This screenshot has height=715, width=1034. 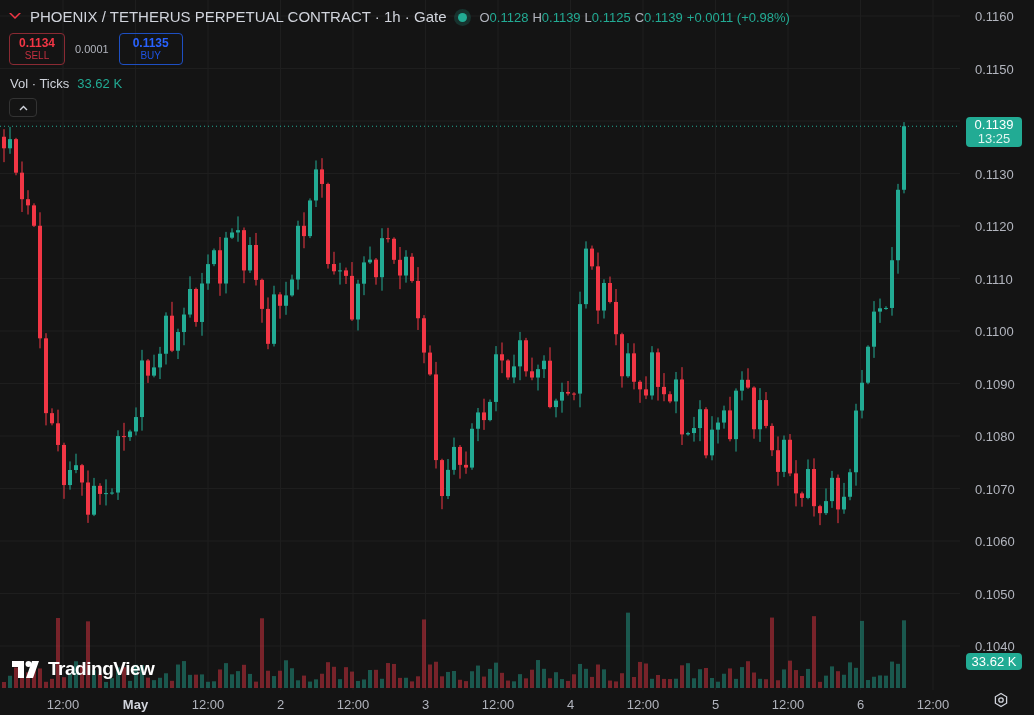 I want to click on volume-axis-label: 33.62 K, so click(x=994, y=661).